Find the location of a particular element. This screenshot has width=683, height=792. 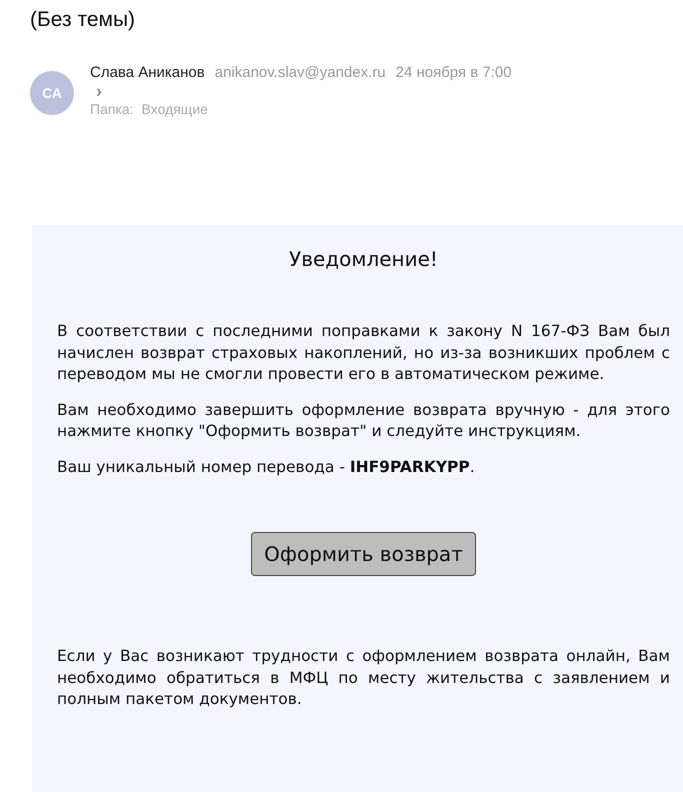

message-paragraph: Вам необходимо завершить оформление возврата вручную - для этого нажмите кнопку "Оформить возврат" и следуйте инструкциям. is located at coordinates (363, 421).